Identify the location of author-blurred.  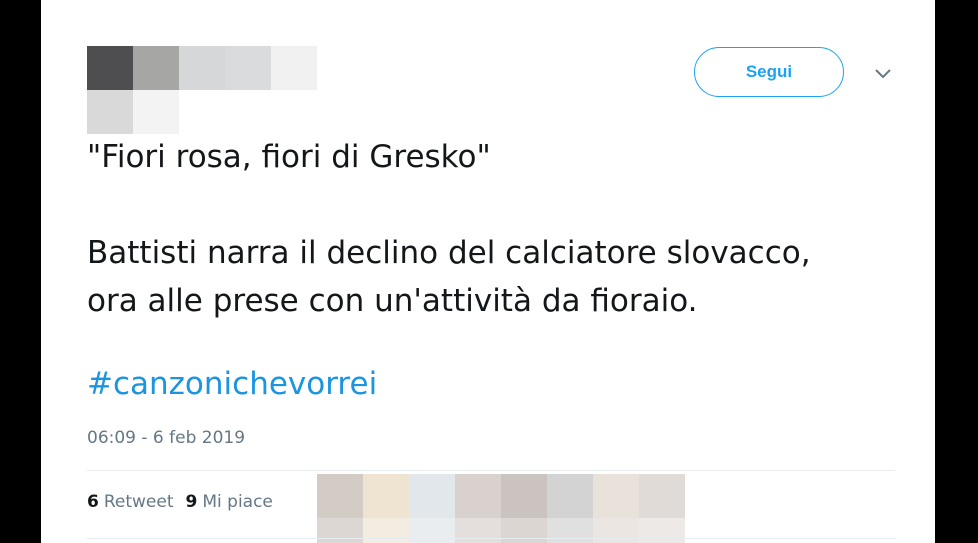
(202, 91).